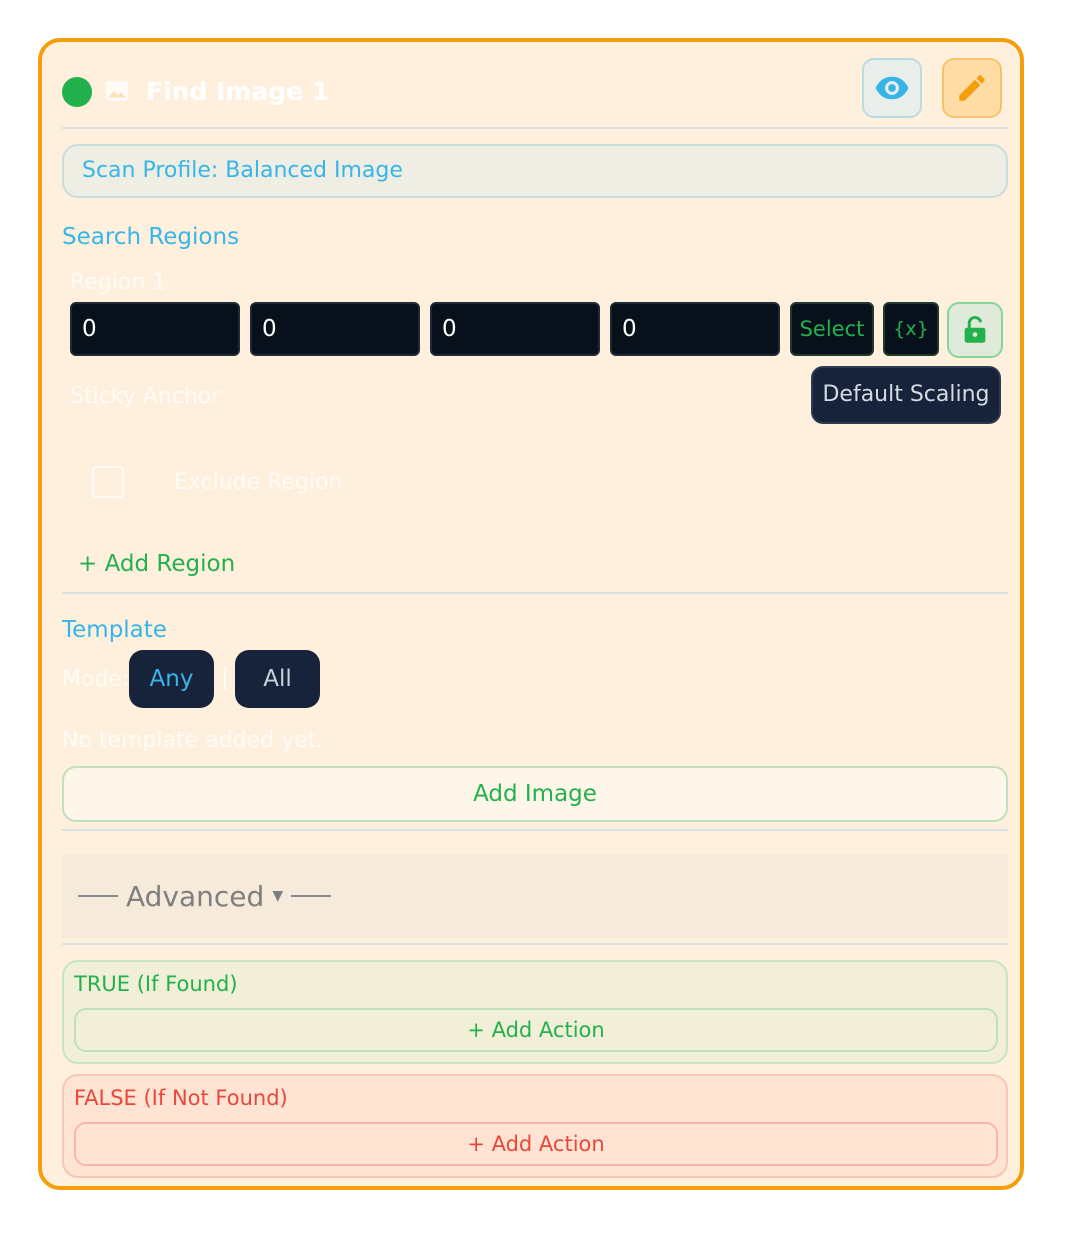 The image size is (1067, 1233). What do you see at coordinates (515, 329) in the screenshot?
I see `region-width-input` at bounding box center [515, 329].